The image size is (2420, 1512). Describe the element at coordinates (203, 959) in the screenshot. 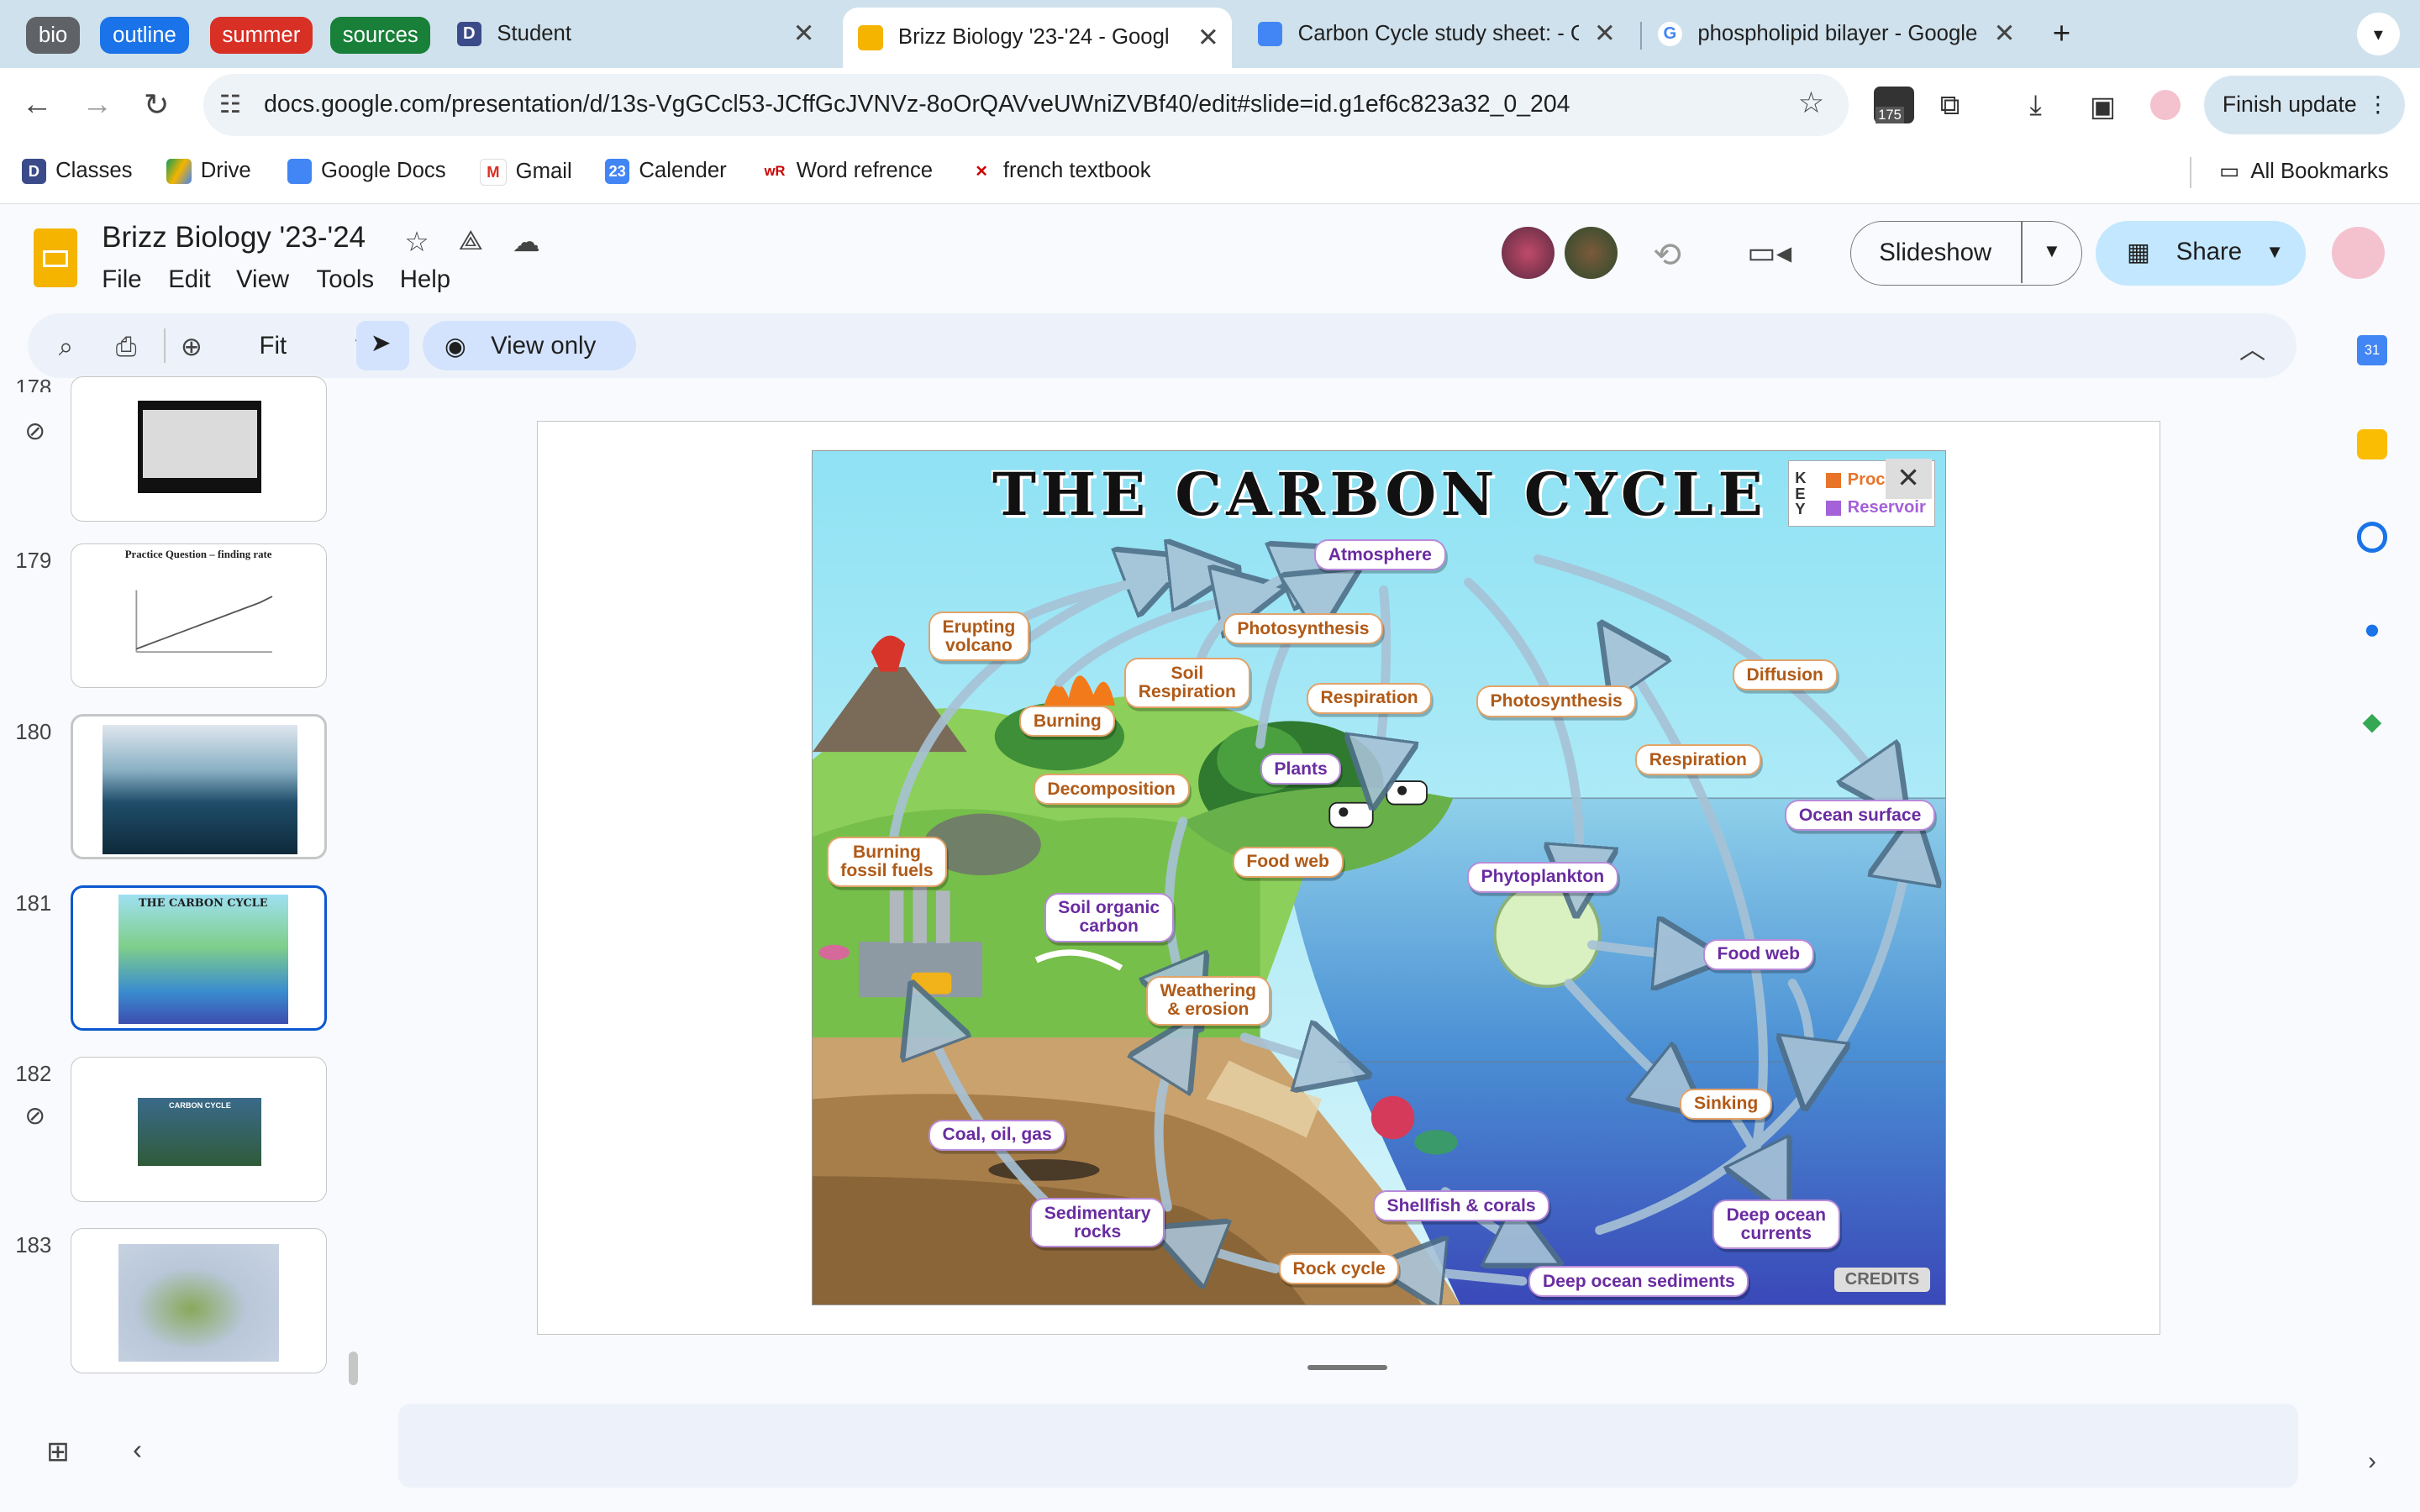

I see `thumbnail-image: THE CARBON CYCLE` at that location.